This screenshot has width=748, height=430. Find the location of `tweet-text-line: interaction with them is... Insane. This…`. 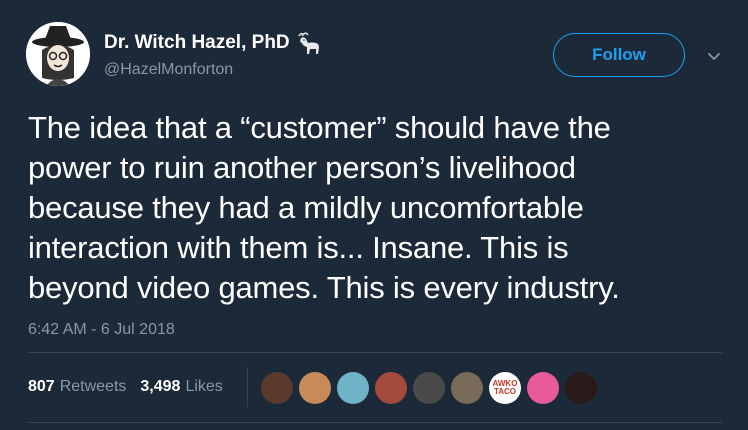

tweet-text-line: interaction with them is... Insane. This… is located at coordinates (298, 247).